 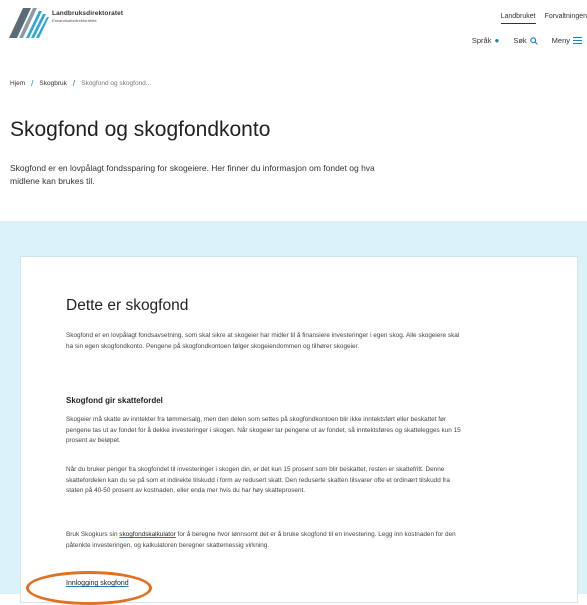 I want to click on language-label: Språk, so click(x=481, y=40).